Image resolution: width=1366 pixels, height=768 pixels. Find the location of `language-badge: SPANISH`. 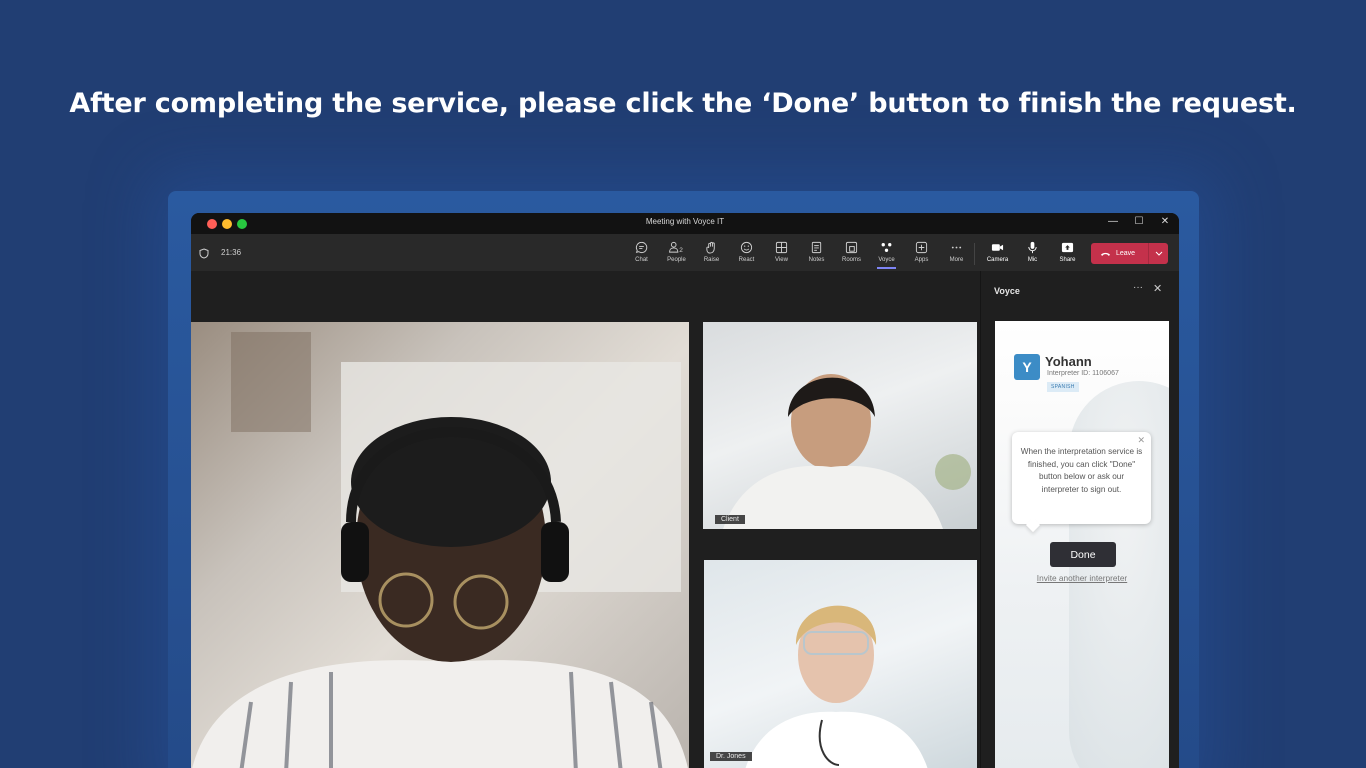

language-badge: SPANISH is located at coordinates (1063, 387).